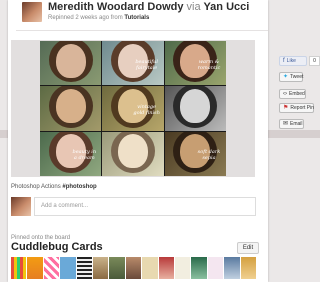 Image resolution: width=320 pixels, height=282 pixels. What do you see at coordinates (226, 7) in the screenshot?
I see `via-user: Yan Ucci` at bounding box center [226, 7].